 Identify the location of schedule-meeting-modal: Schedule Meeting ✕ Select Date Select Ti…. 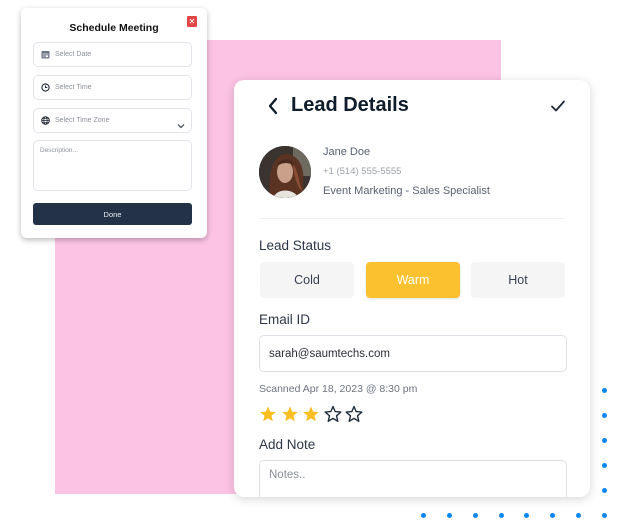
(114, 123).